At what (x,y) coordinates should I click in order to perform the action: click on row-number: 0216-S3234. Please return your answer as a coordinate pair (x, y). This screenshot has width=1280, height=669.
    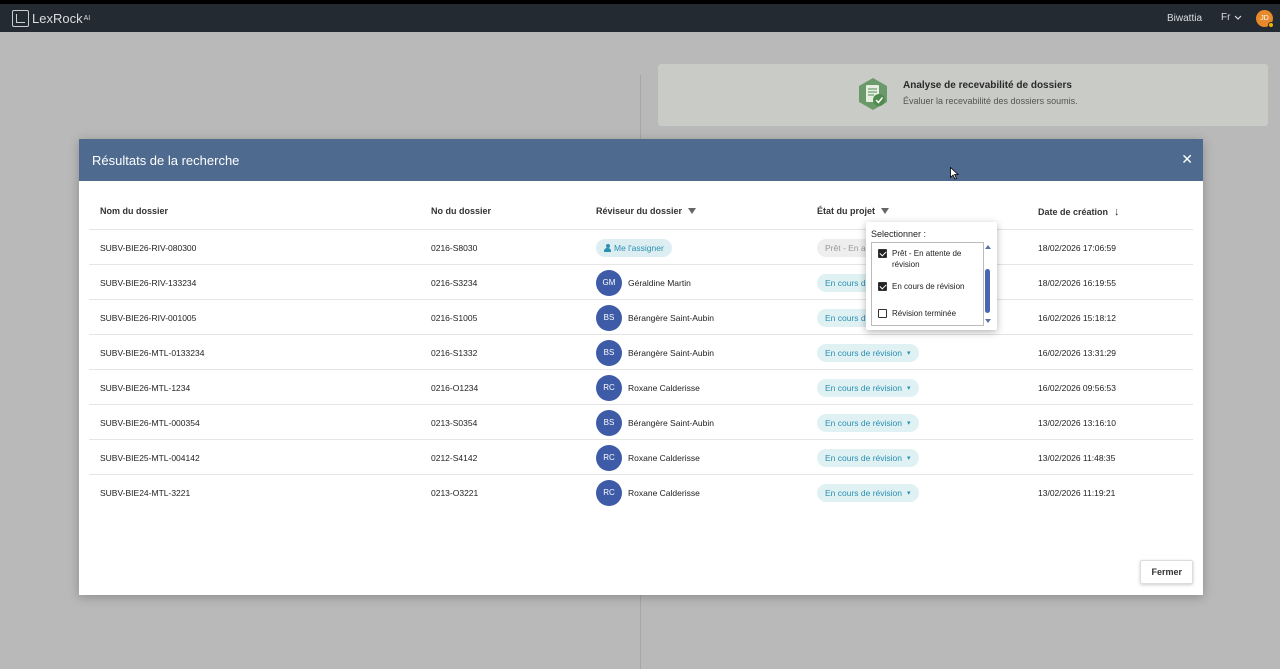
    Looking at the image, I should click on (454, 282).